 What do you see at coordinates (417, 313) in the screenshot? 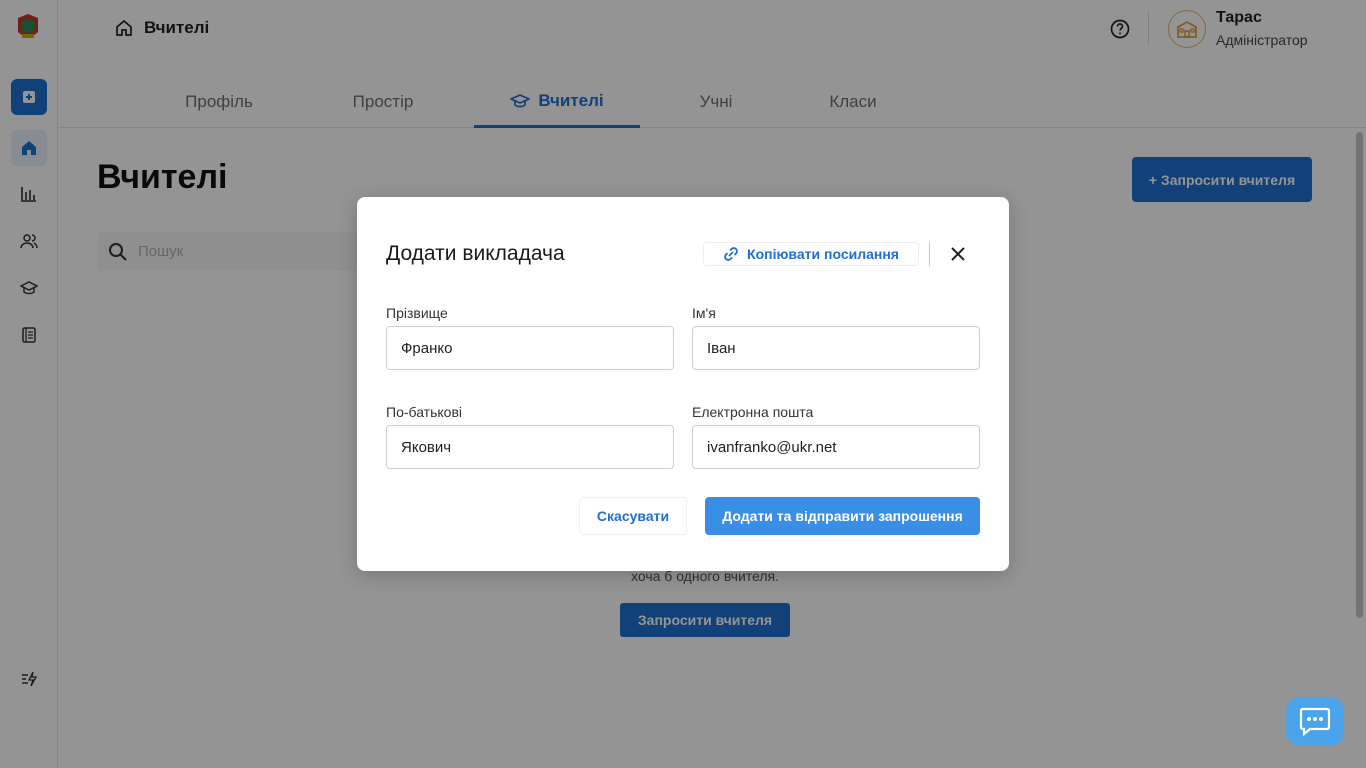
I see `surname-label: Прізвище` at bounding box center [417, 313].